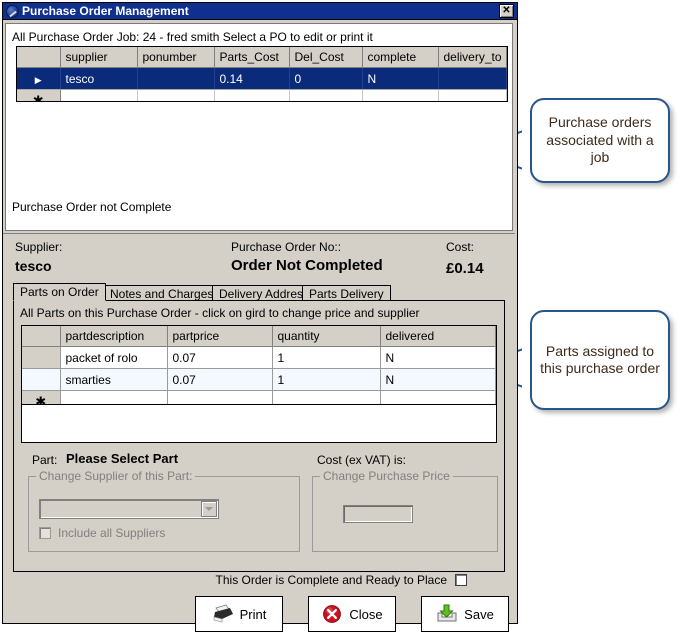 Image resolution: width=680 pixels, height=640 pixels. I want to click on printer-icon, so click(223, 614).